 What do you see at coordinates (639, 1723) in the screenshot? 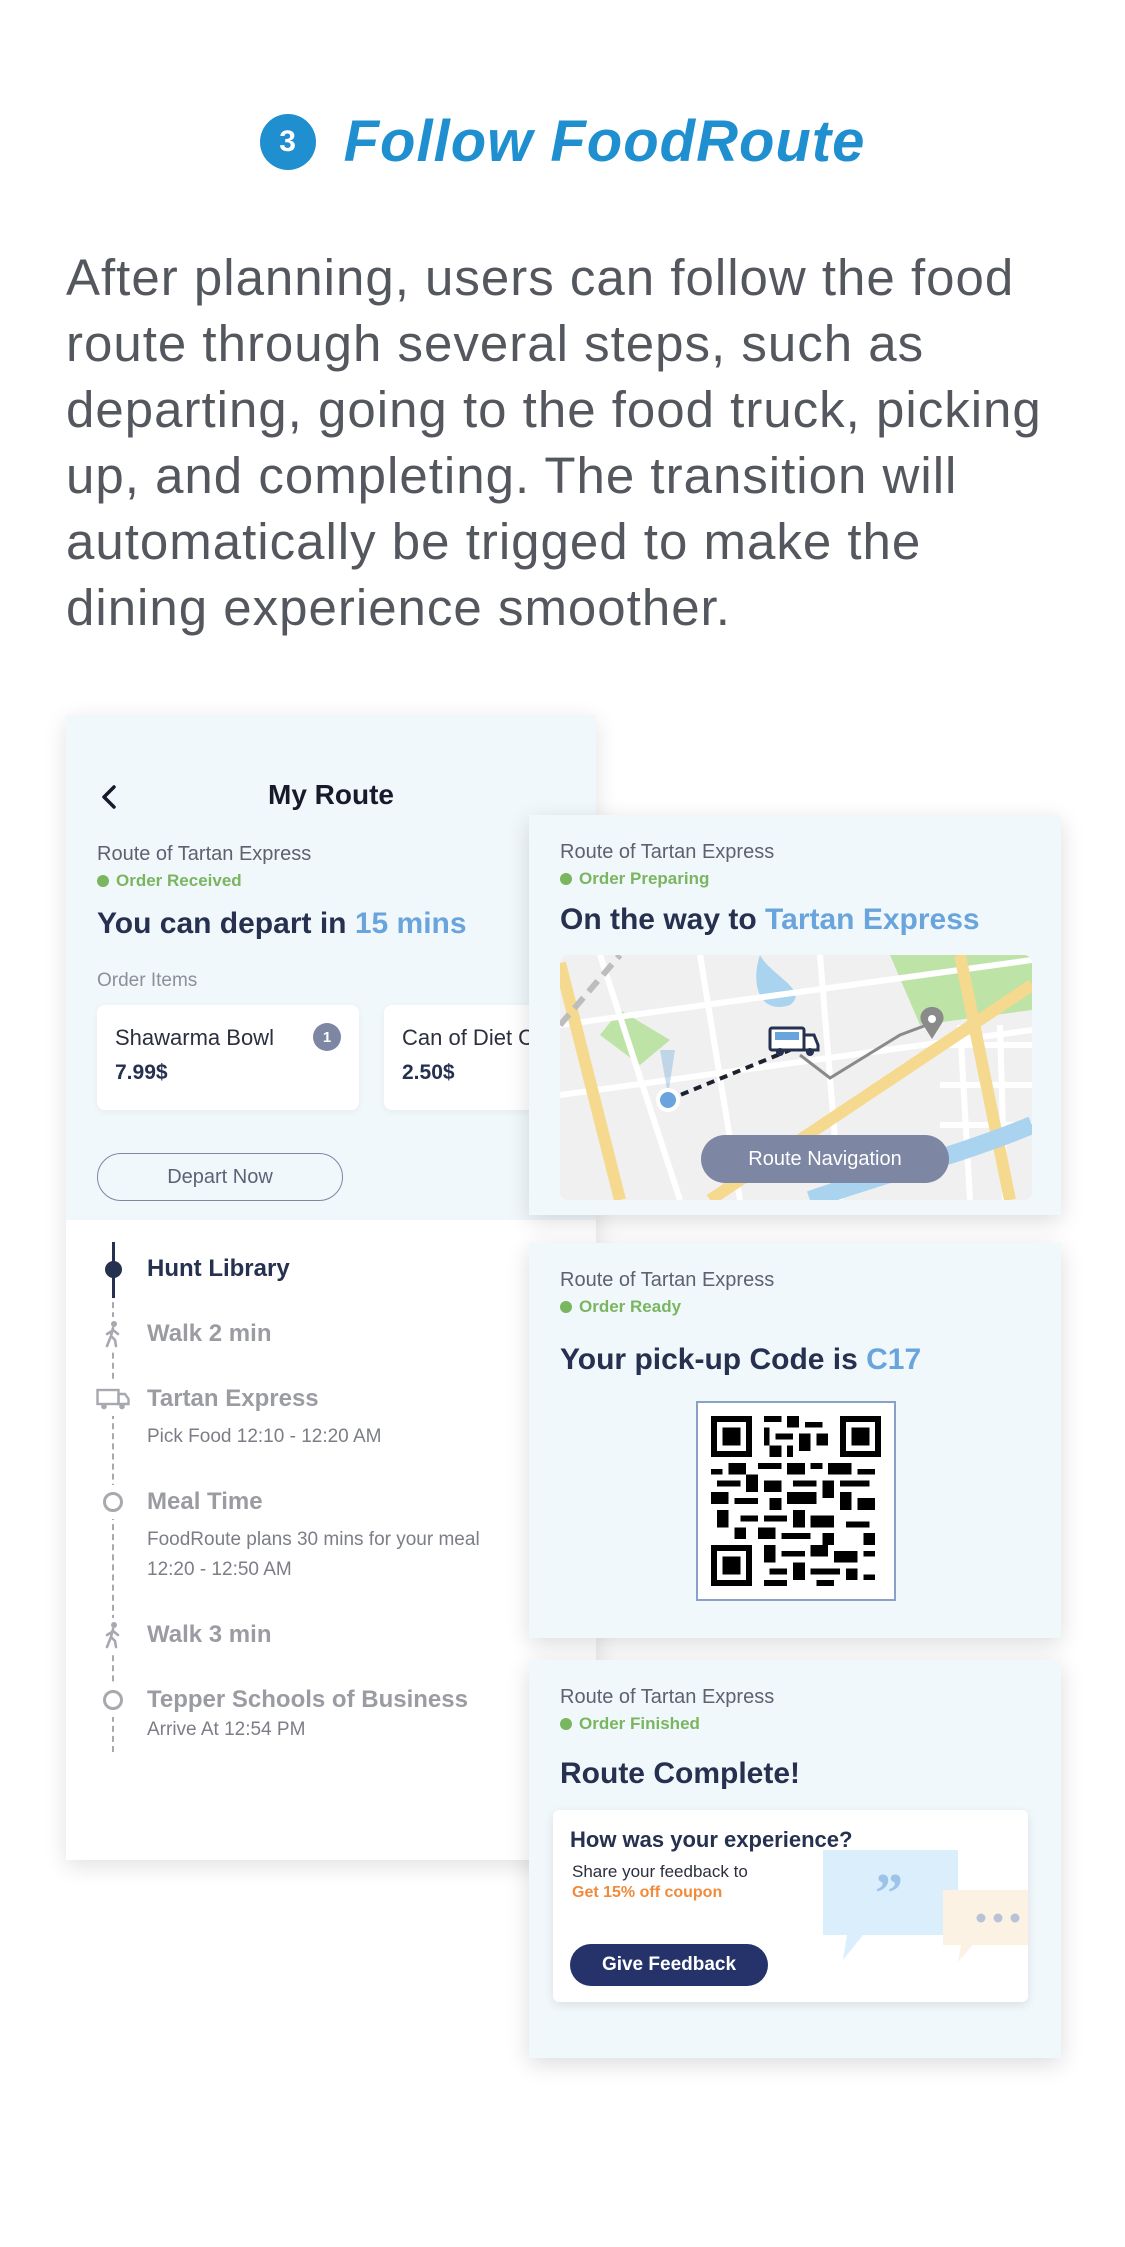
I see `order-status-label: Order Finished` at bounding box center [639, 1723].